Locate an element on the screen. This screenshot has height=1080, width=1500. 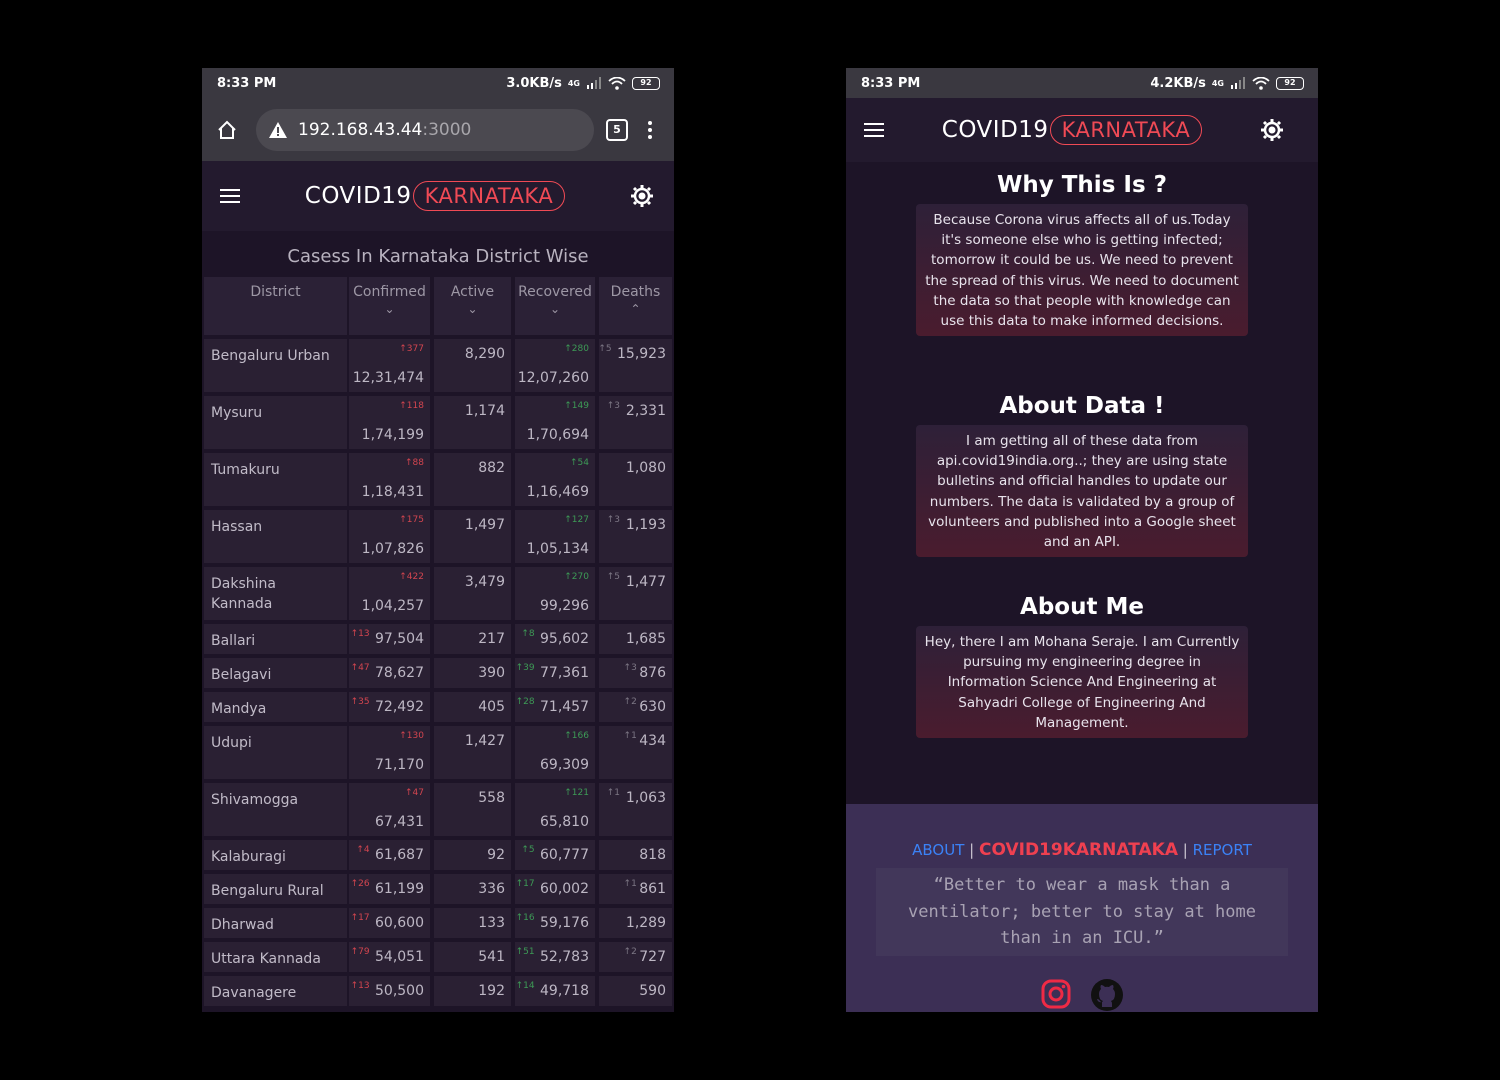
cell-deaths: 1,289 is located at coordinates (635, 923).